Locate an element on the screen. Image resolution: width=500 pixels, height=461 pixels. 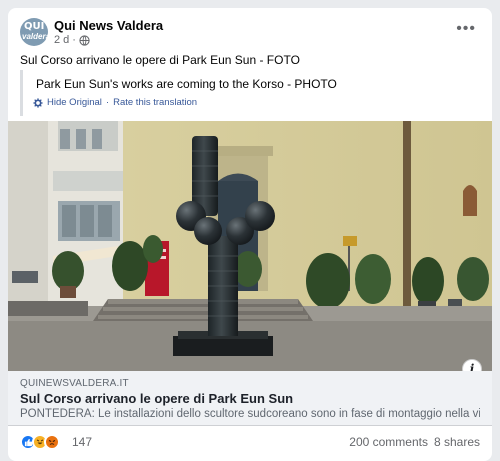
hide-original-link: Hide Original is located at coordinates (74, 102).